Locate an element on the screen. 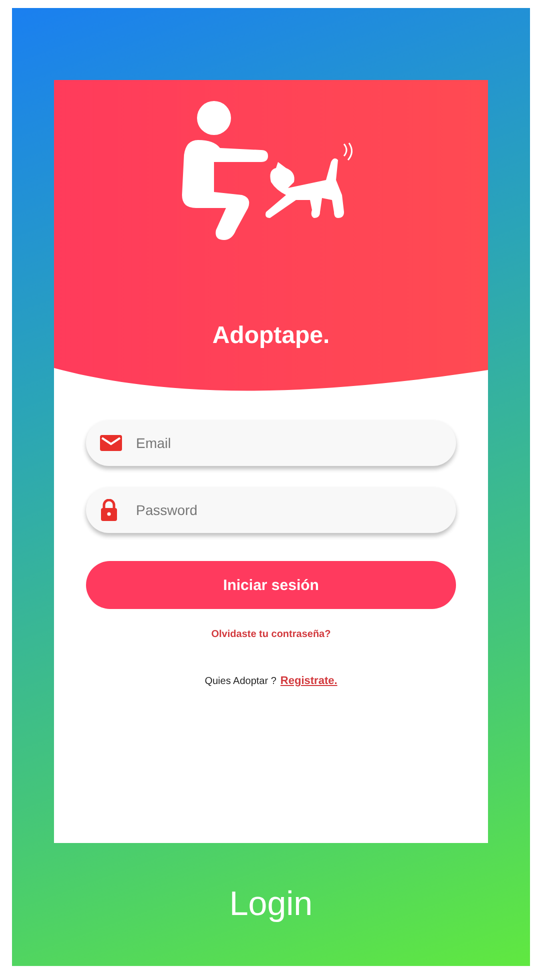  lock-icon is located at coordinates (109, 510).